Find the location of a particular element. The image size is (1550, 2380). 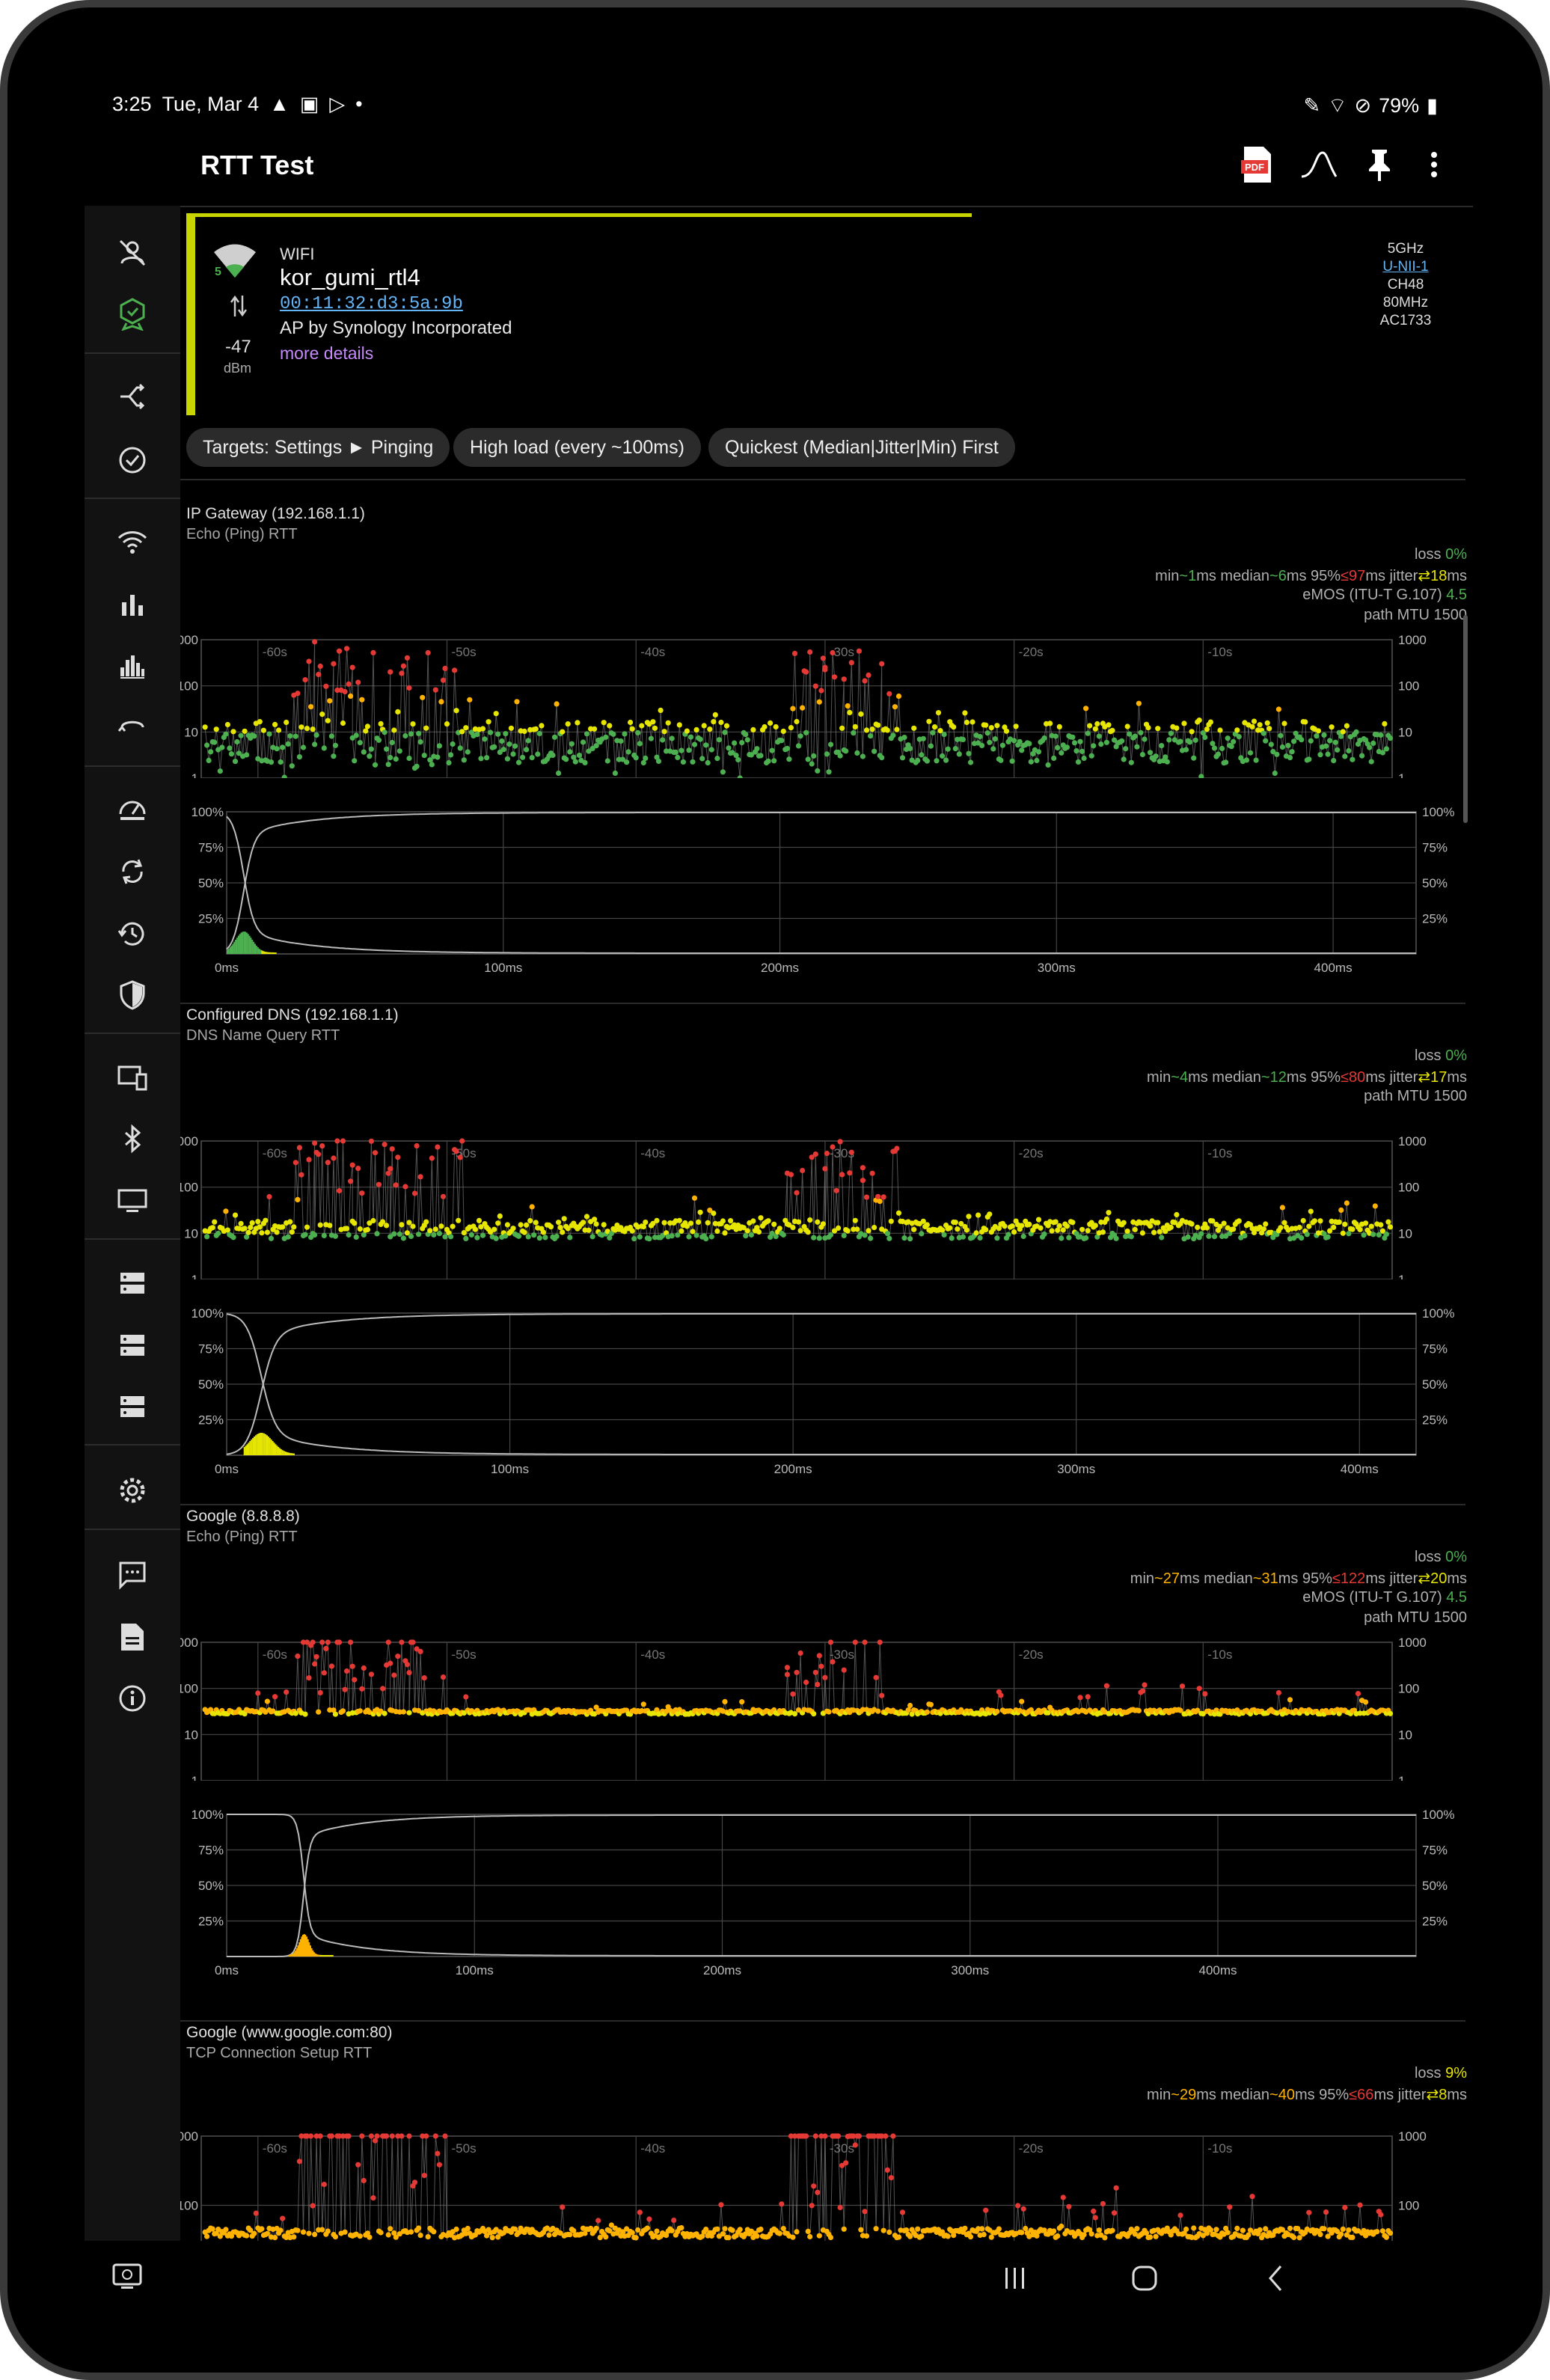

nav-monitor-icon is located at coordinates (132, 1201).